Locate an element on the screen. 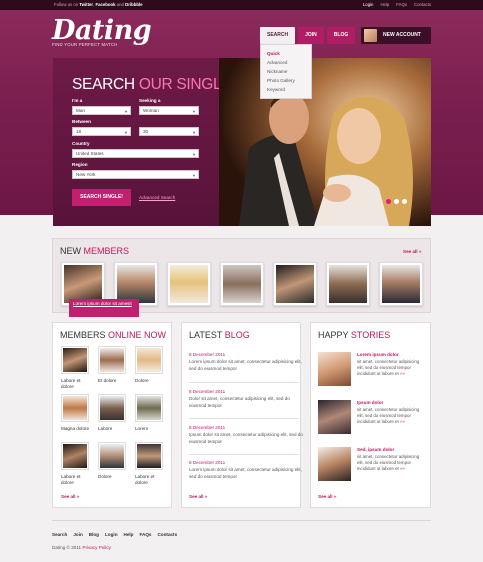 This screenshot has width=483, height=562. nav-blog: BLOG is located at coordinates (341, 35).